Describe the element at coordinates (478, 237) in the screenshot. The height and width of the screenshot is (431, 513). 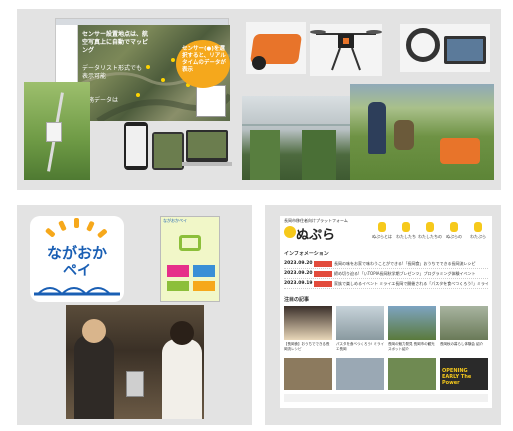
I see `nav-item-5: わたぷら` at that location.